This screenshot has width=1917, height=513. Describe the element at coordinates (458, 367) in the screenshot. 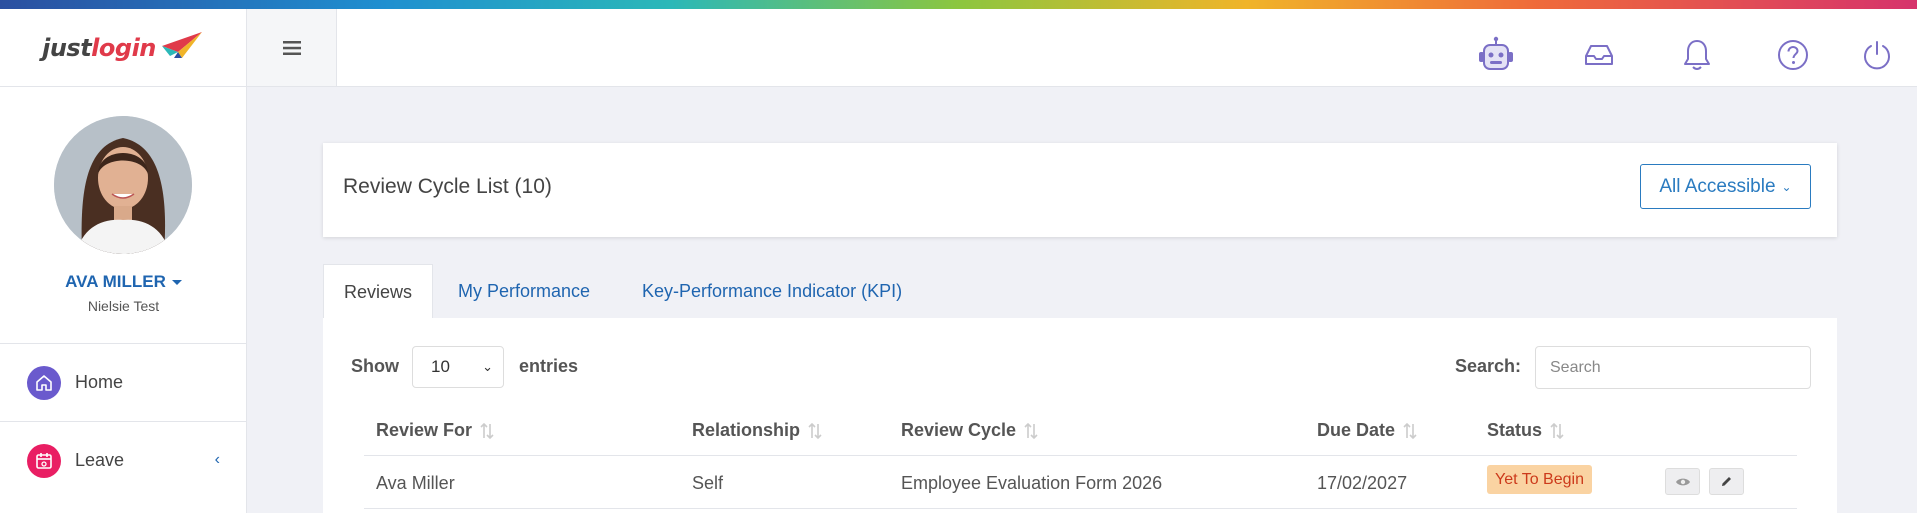

I see `entries-per-page-select: 10 ⌄` at that location.